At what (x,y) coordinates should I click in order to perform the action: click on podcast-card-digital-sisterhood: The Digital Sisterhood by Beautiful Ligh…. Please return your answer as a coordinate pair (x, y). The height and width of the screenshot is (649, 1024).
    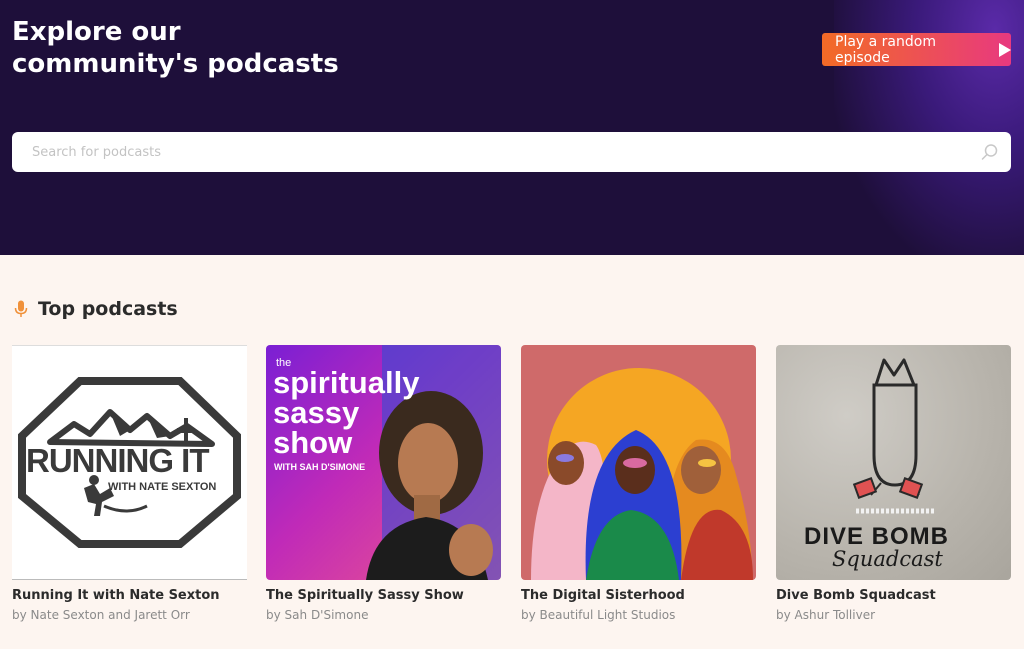
    Looking at the image, I should click on (638, 483).